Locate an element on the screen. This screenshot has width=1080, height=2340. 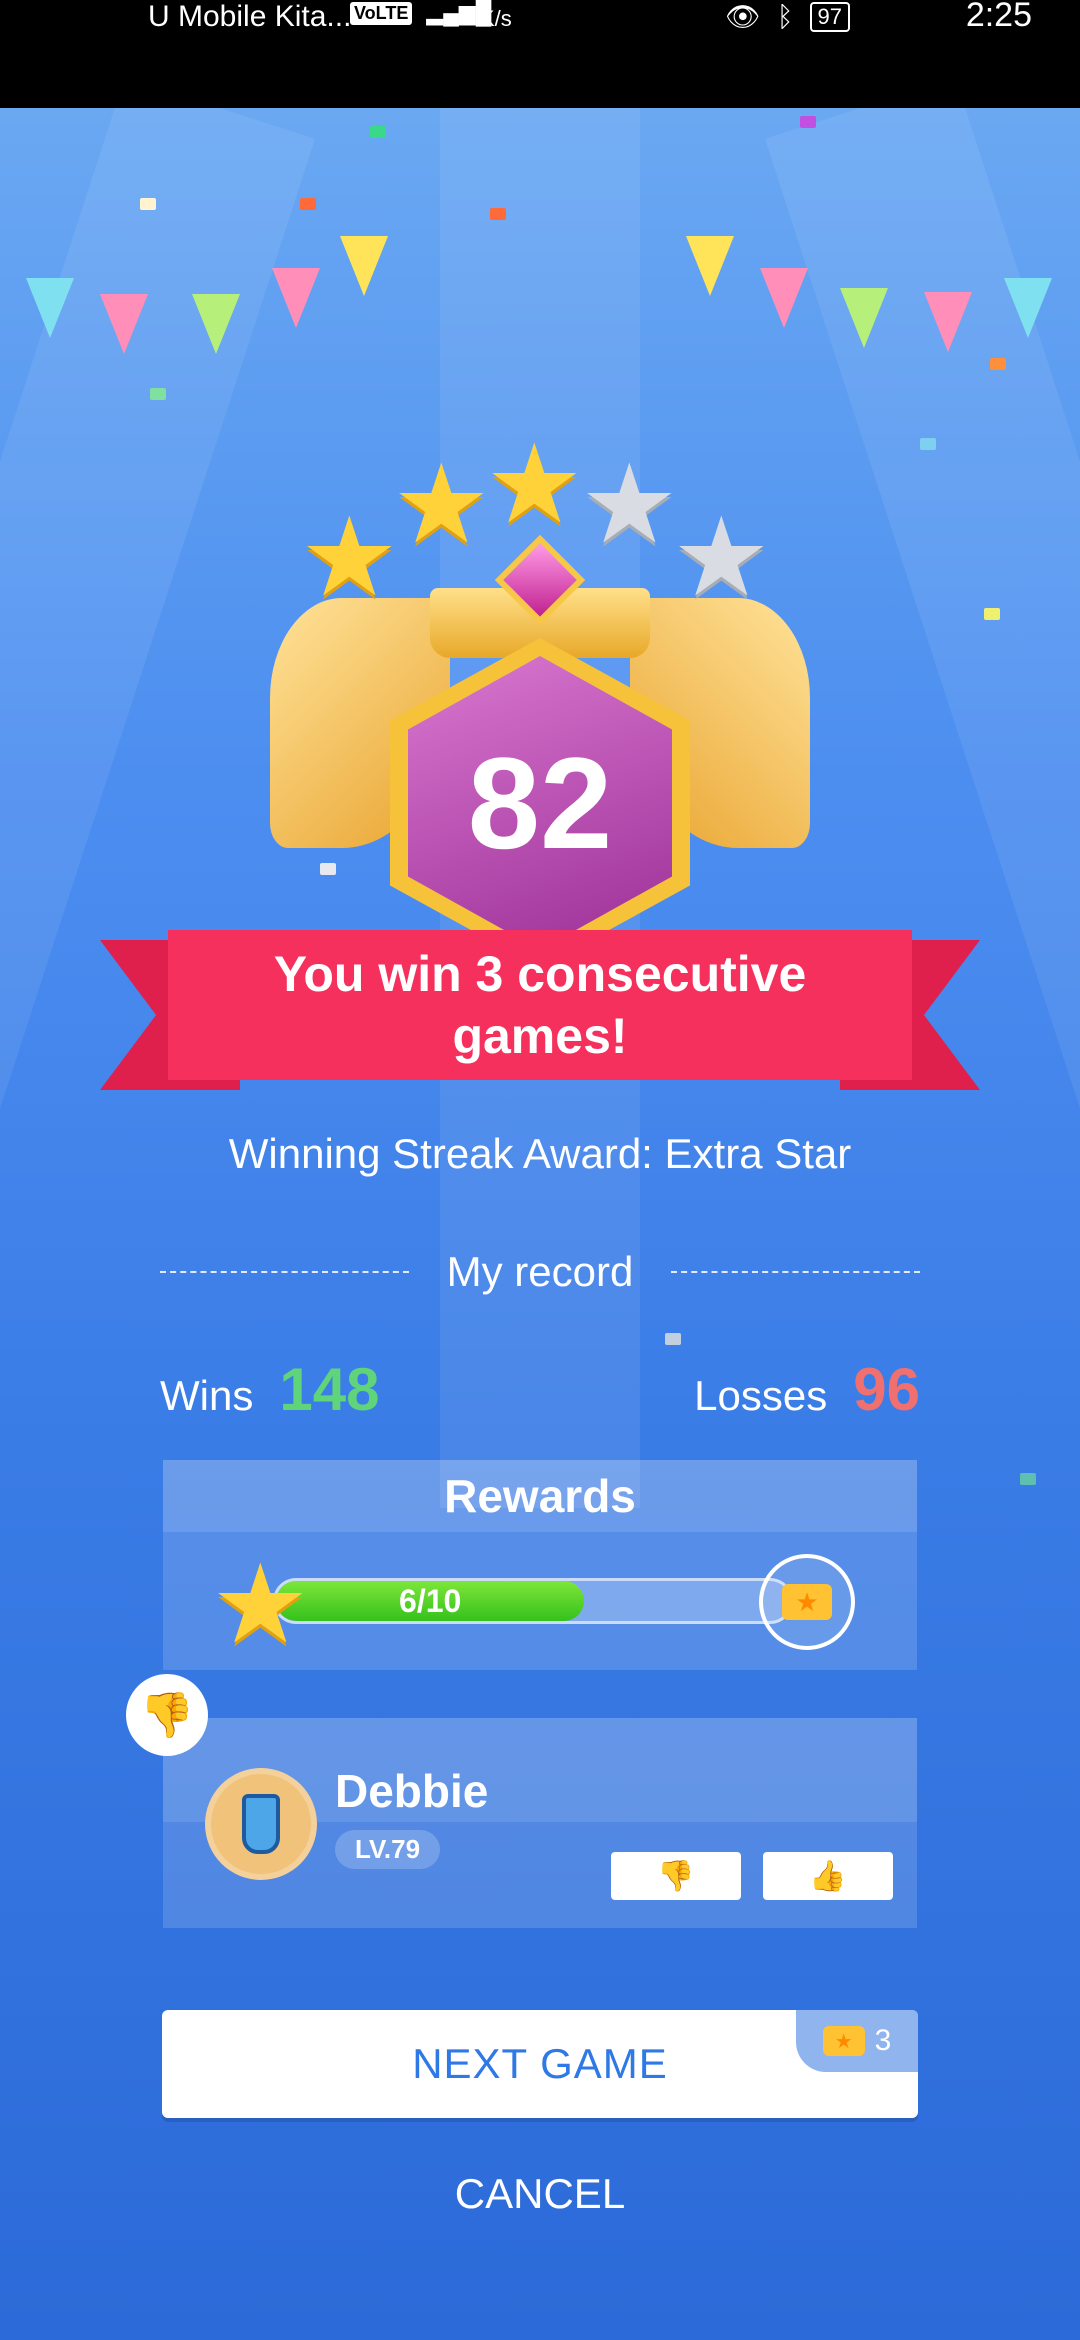
thumbs-up-icon: 👍 is located at coordinates (828, 1876).